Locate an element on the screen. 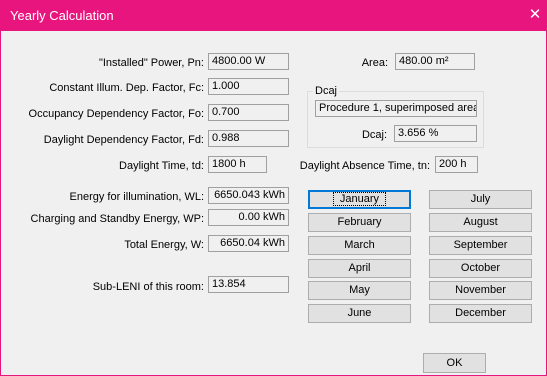 The height and width of the screenshot is (376, 547). month-button-april: April is located at coordinates (359, 268).